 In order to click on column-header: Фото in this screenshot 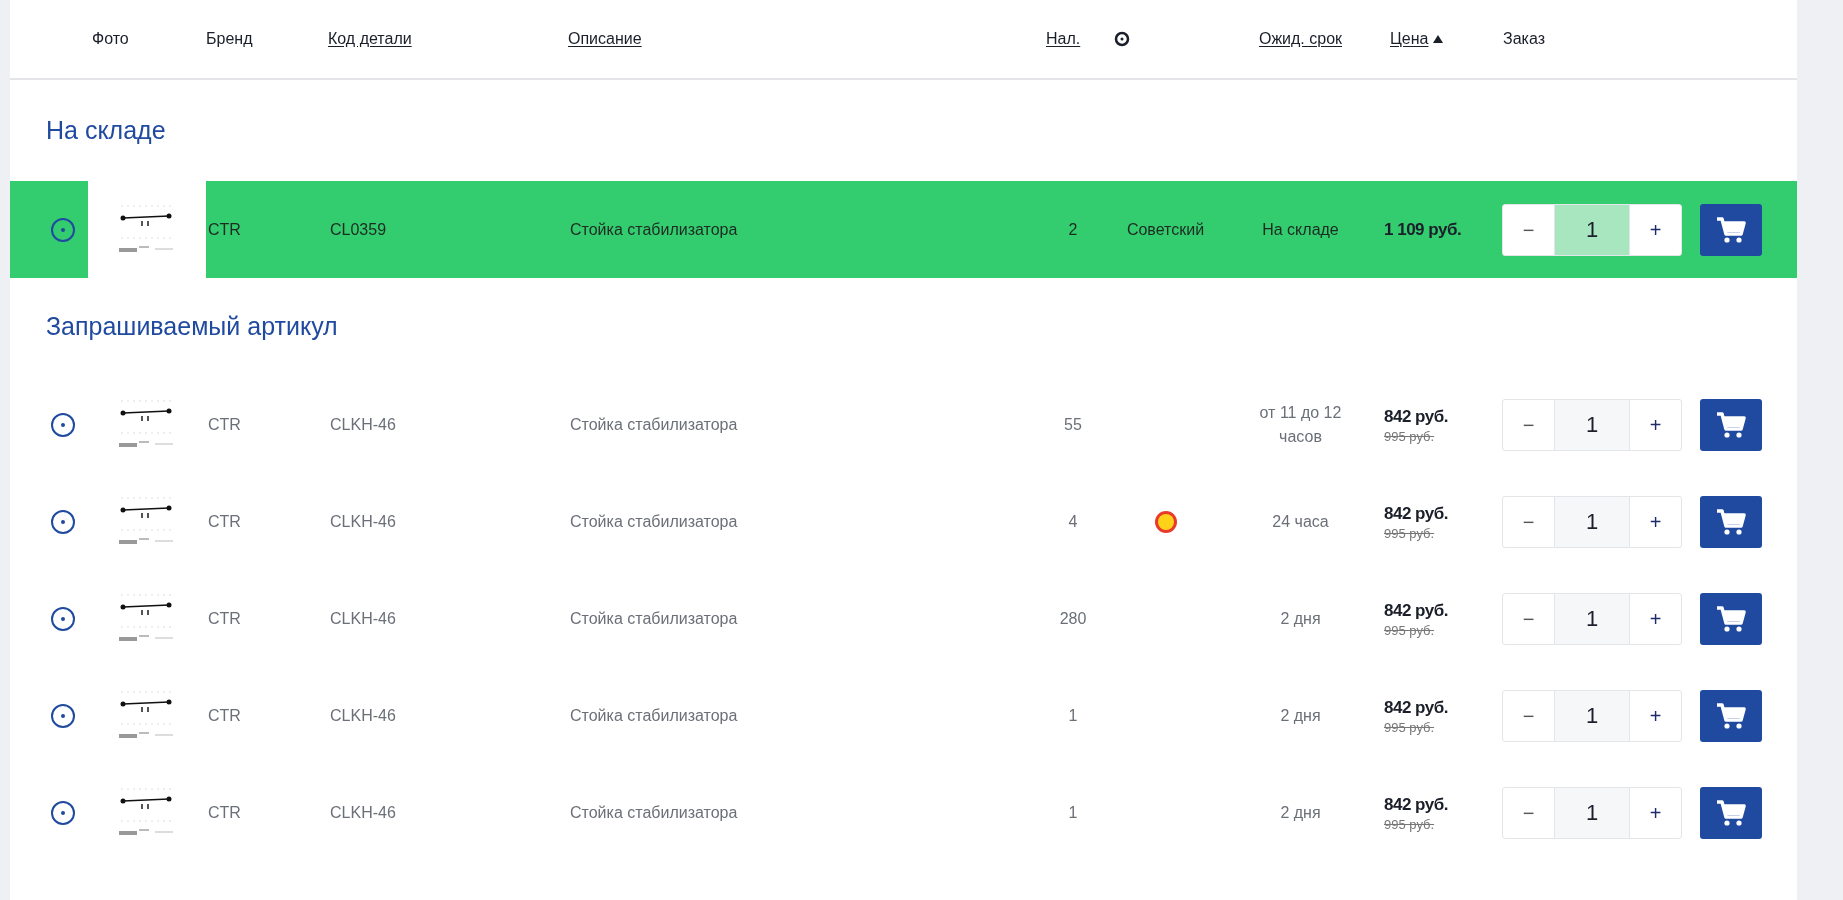, I will do `click(110, 39)`.